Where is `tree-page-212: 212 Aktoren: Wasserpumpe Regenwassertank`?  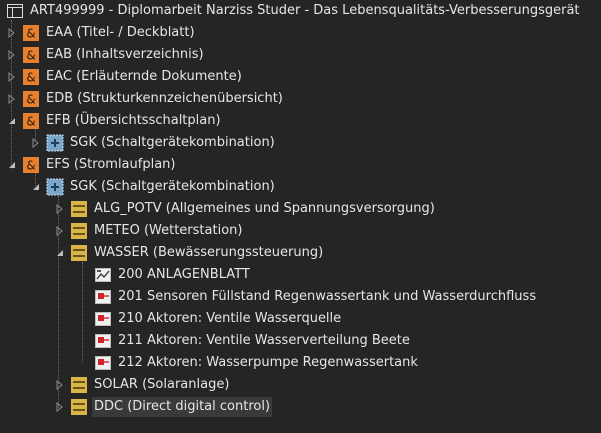
tree-page-212: 212 Aktoren: Wasserpumpe Regenwassertank is located at coordinates (257, 363).